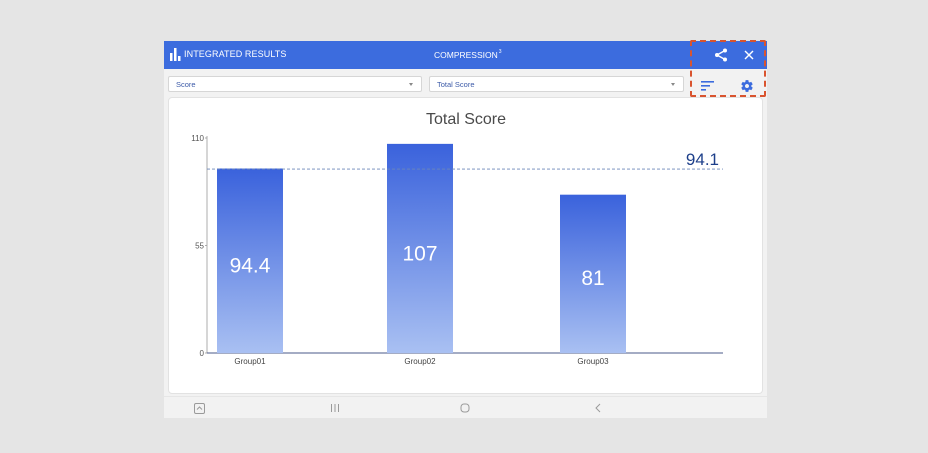 The width and height of the screenshot is (928, 453). I want to click on screenshot-button, so click(199, 408).